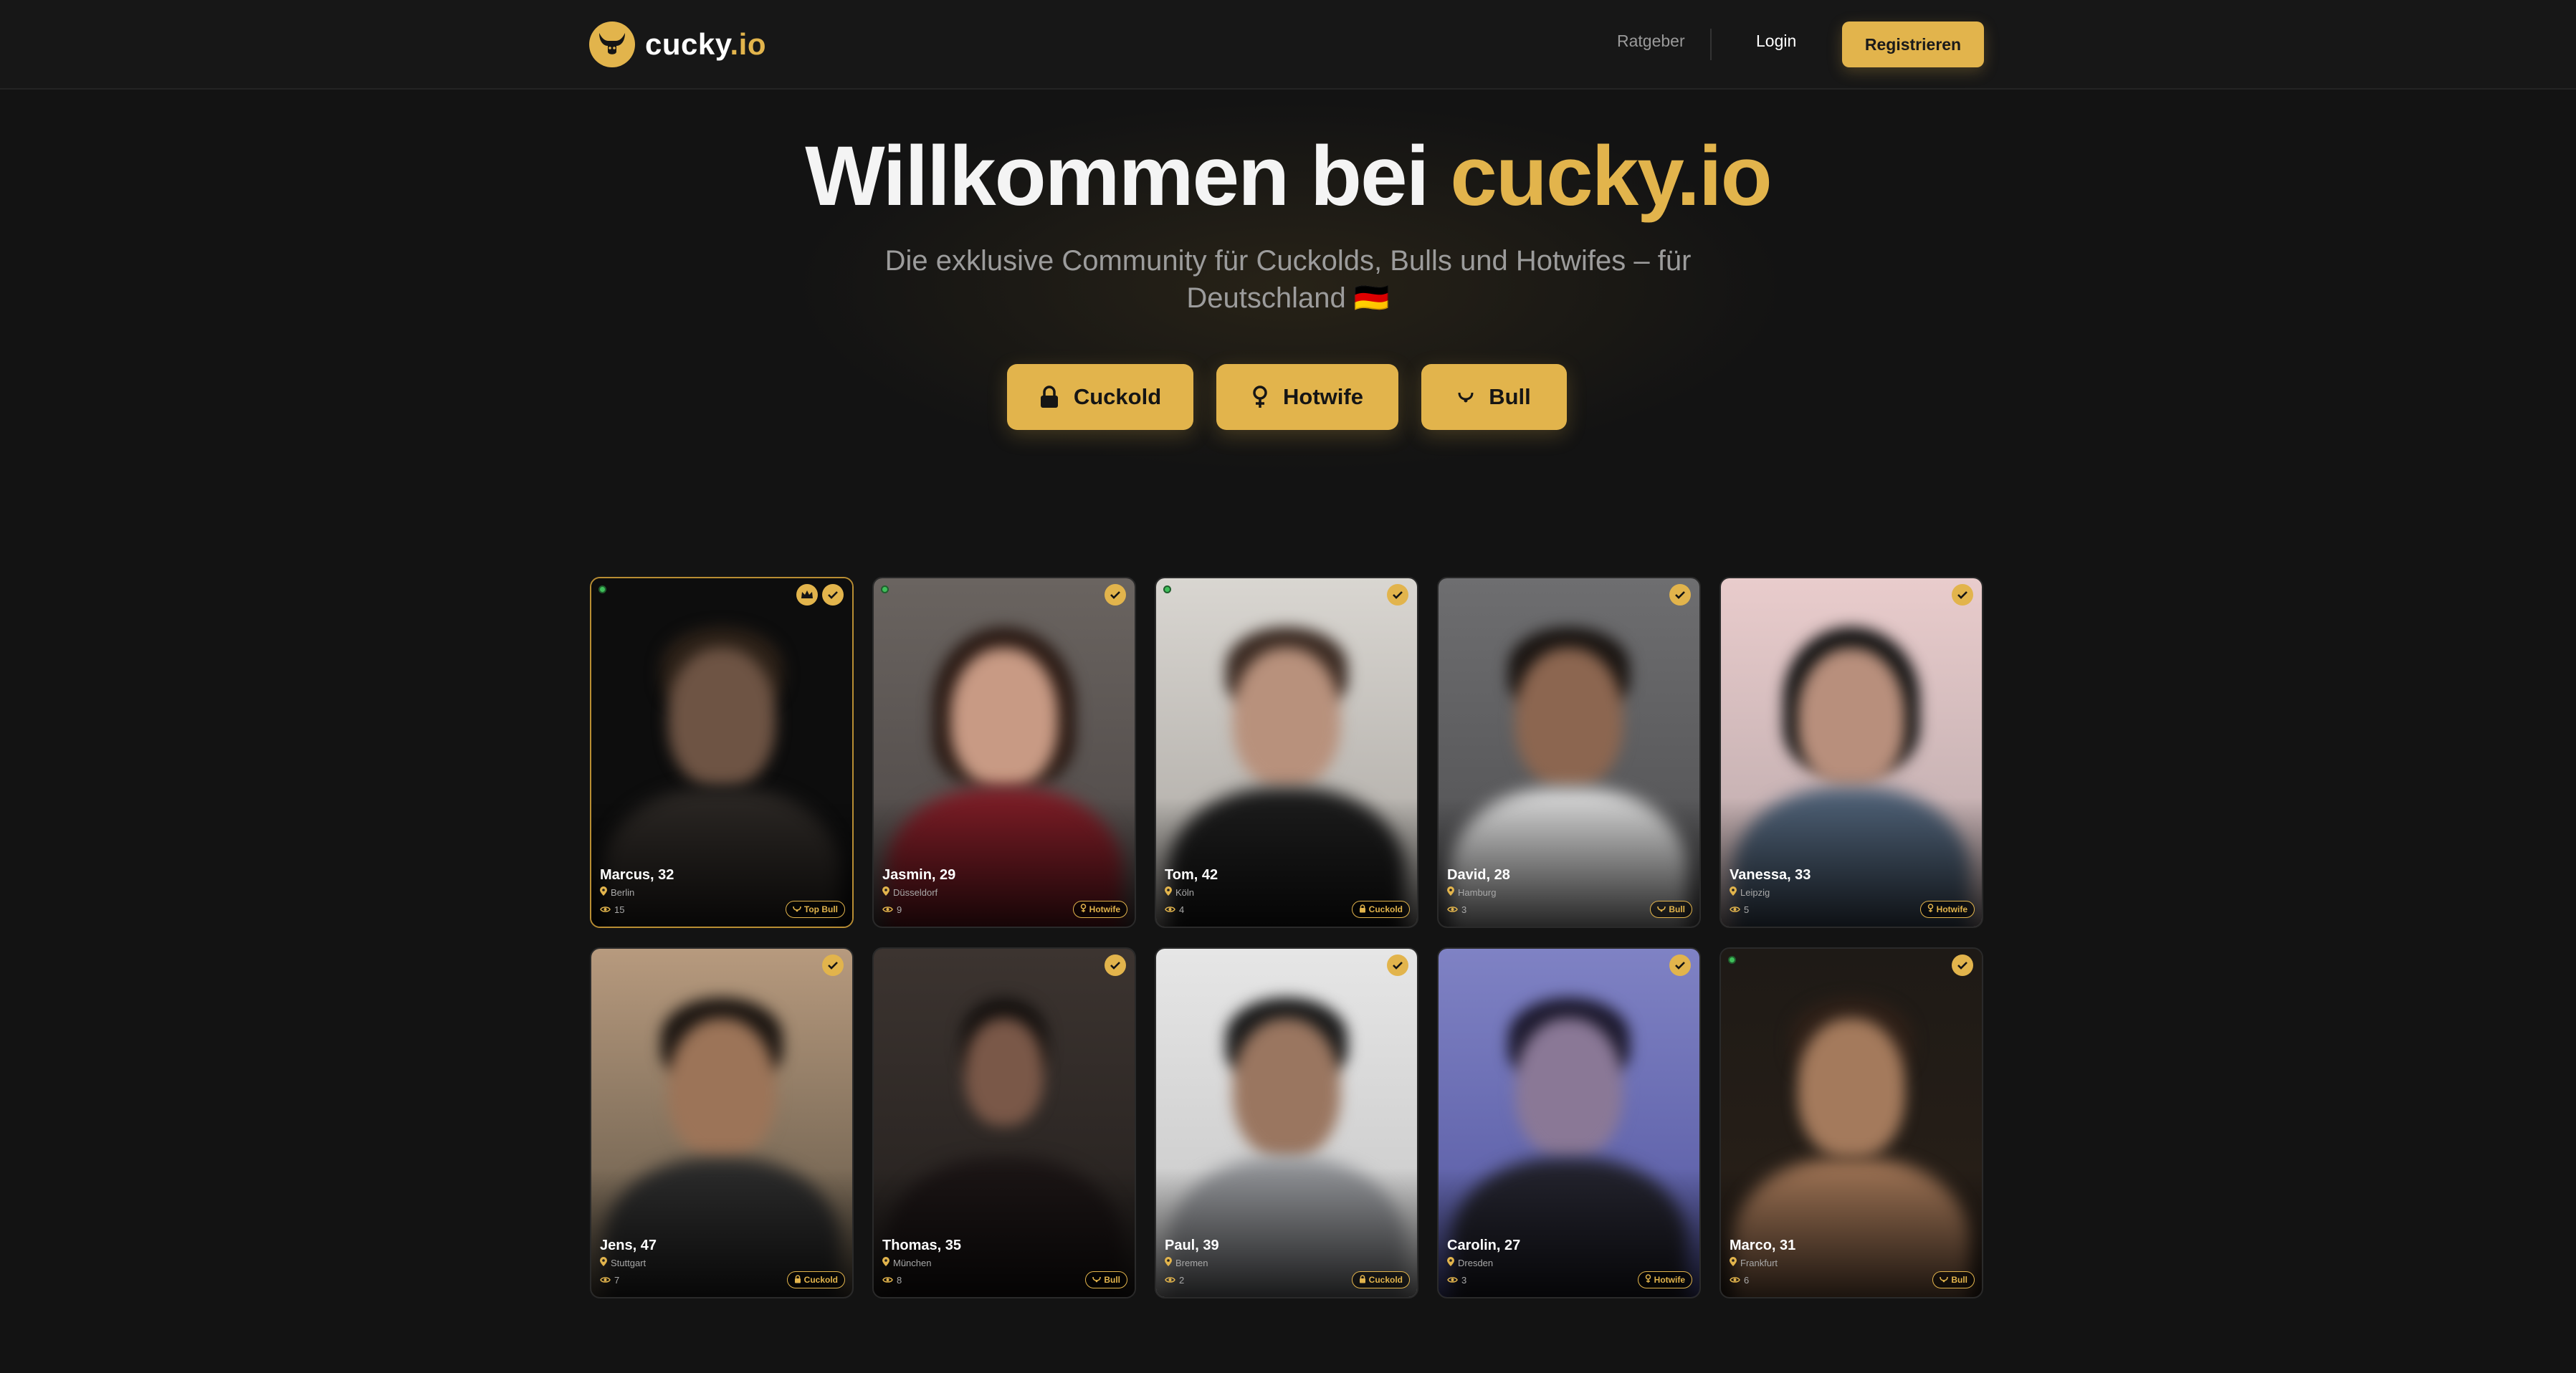 The image size is (2576, 1373). Describe the element at coordinates (623, 892) in the screenshot. I see `profile-city-label: Berlin` at that location.